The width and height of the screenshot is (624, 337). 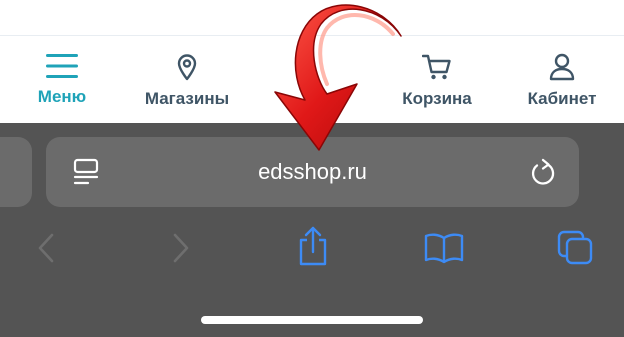 I want to click on back-icon, so click(x=46, y=248).